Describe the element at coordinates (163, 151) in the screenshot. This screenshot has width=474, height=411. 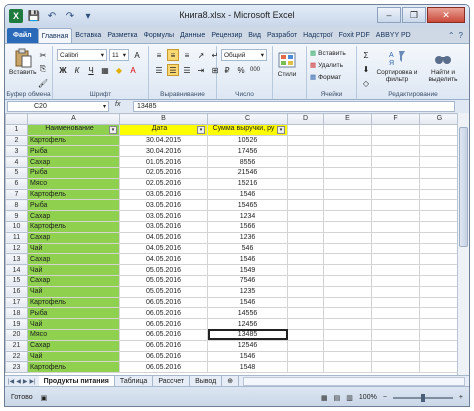
I see `cell-date: 30.04.2016` at that location.